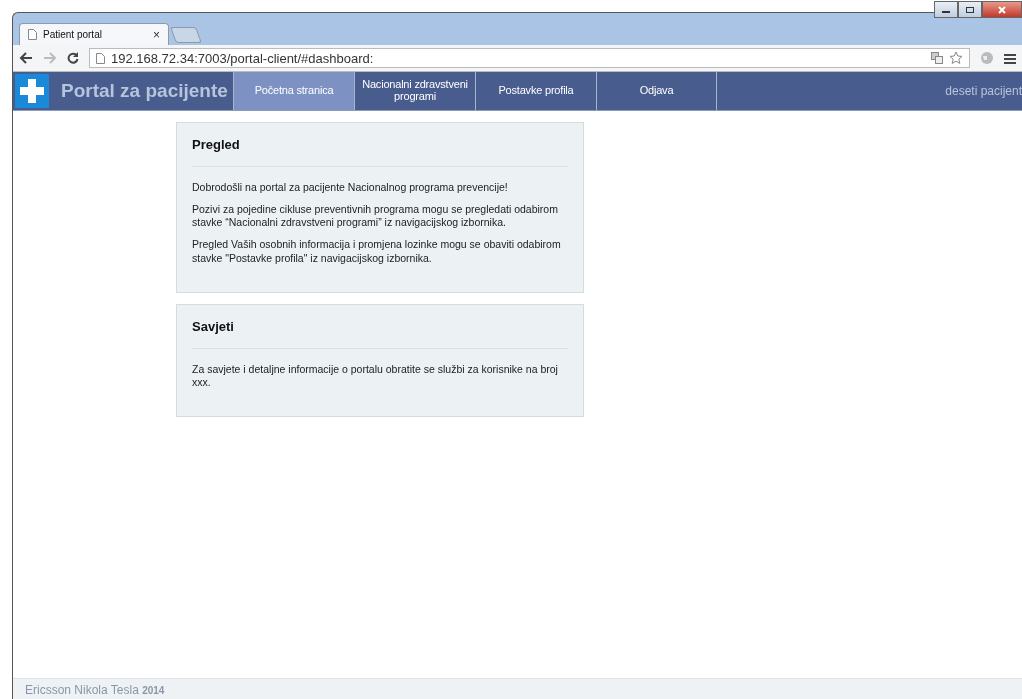 This screenshot has width=1022, height=699. Describe the element at coordinates (529, 58) in the screenshot. I see `address-bar: 192.168.72.34:7003/portal-client/#dashboard:` at that location.